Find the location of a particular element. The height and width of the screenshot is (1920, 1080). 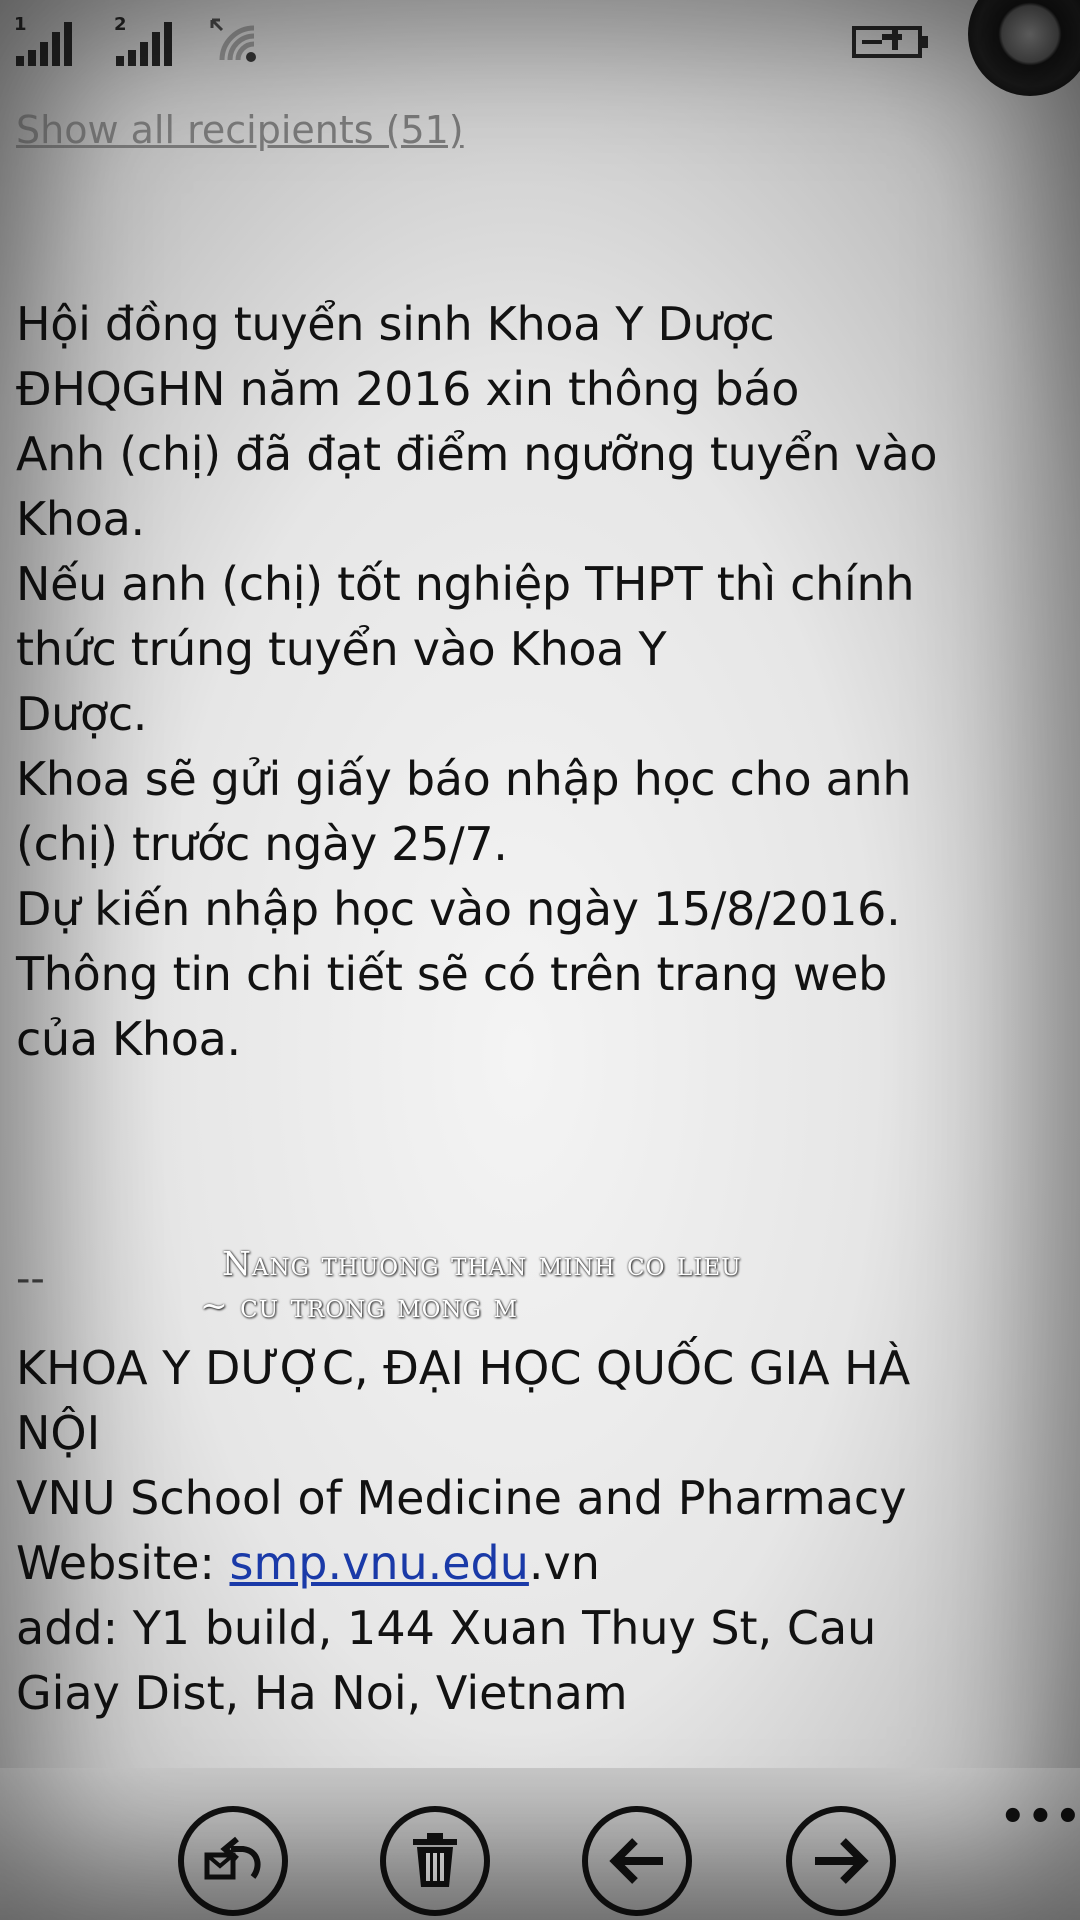

body-line: Khoa sẽ gửi giấy báo nhập học cho anh is located at coordinates (464, 779).